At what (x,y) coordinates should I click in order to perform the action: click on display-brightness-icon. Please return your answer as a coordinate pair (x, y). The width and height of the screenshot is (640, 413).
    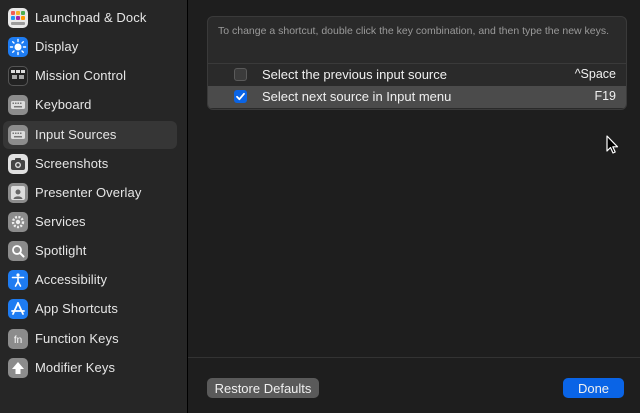
    Looking at the image, I should click on (18, 47).